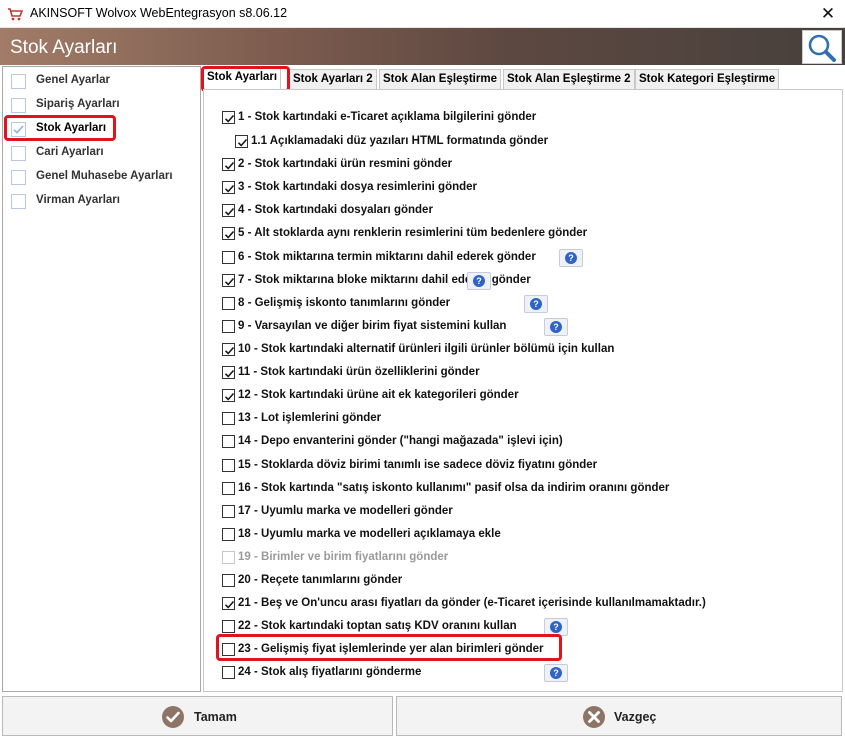  I want to click on close-button: ✕, so click(828, 14).